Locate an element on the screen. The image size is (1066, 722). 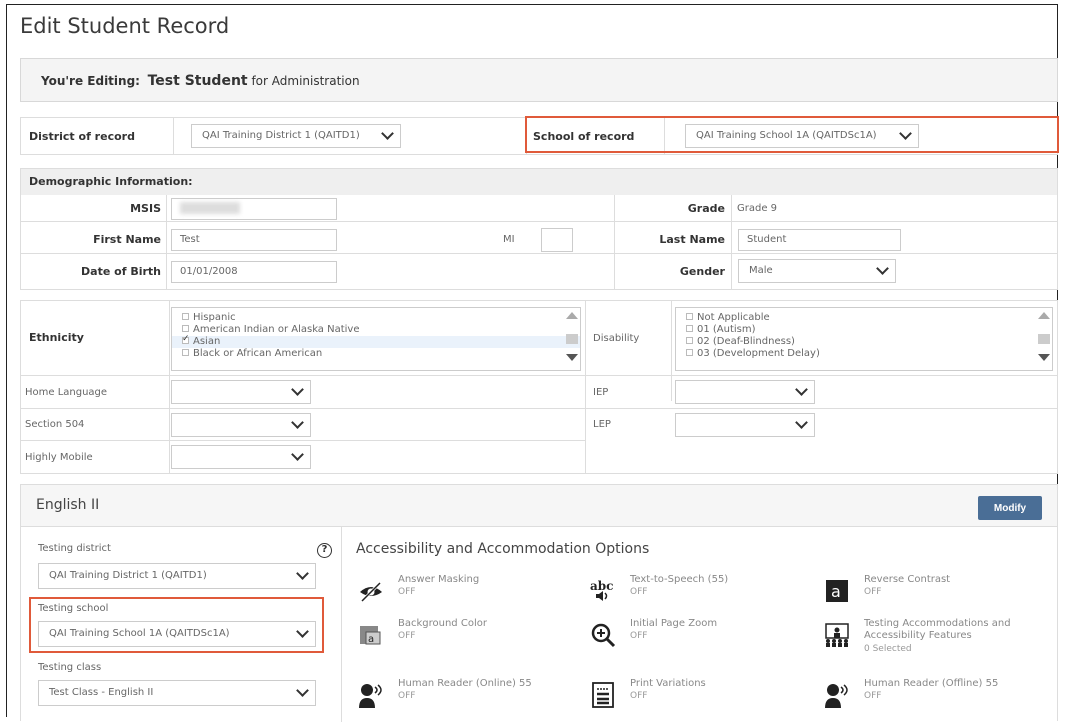
accommodation-state: 0 Selected is located at coordinates (888, 649).